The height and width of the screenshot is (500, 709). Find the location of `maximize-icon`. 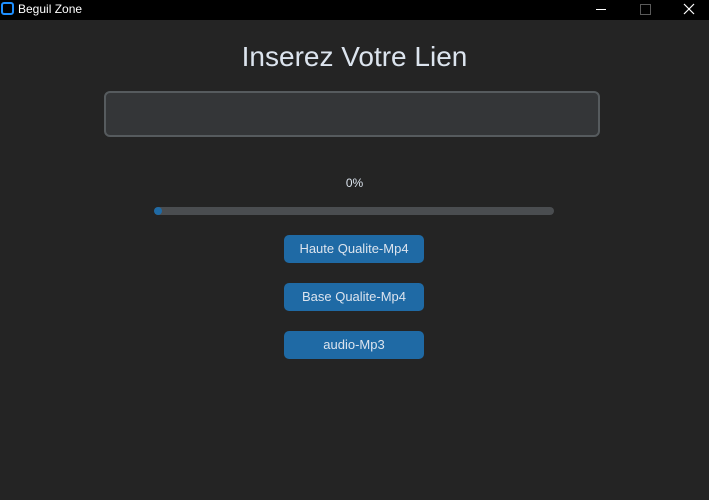

maximize-icon is located at coordinates (645, 9).